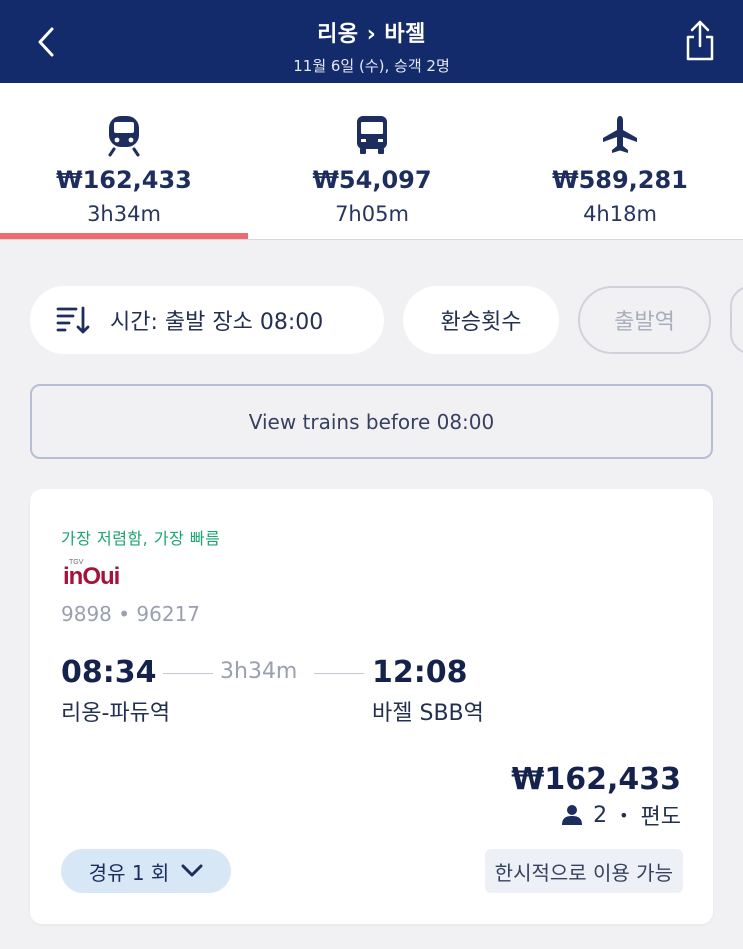 The image size is (743, 949). Describe the element at coordinates (619, 161) in the screenshot. I see `tab-plane: ₩589,281 4h18m` at that location.